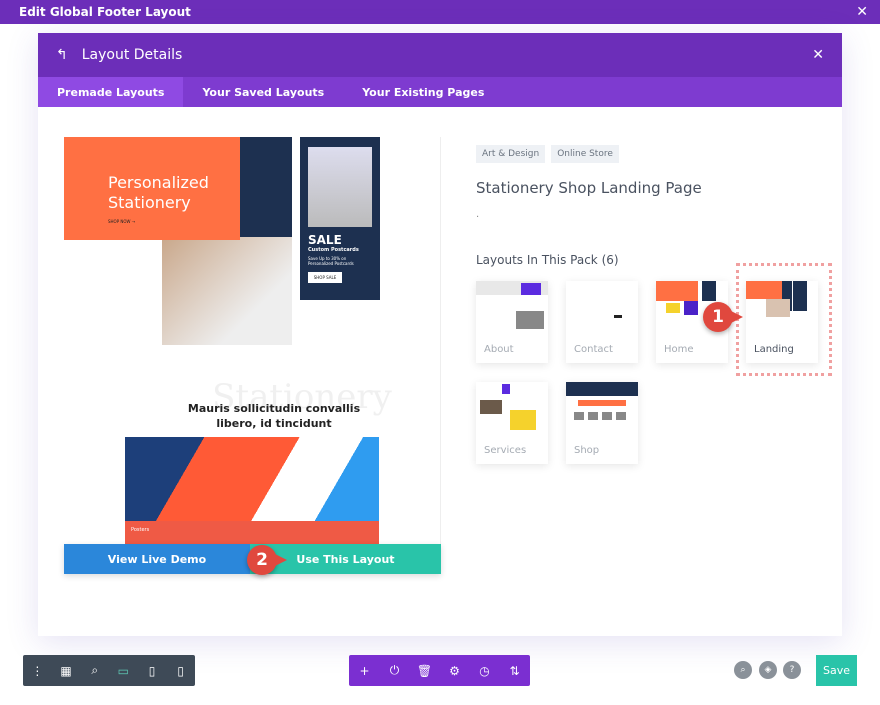  I want to click on sale-title: SALE, so click(325, 240).